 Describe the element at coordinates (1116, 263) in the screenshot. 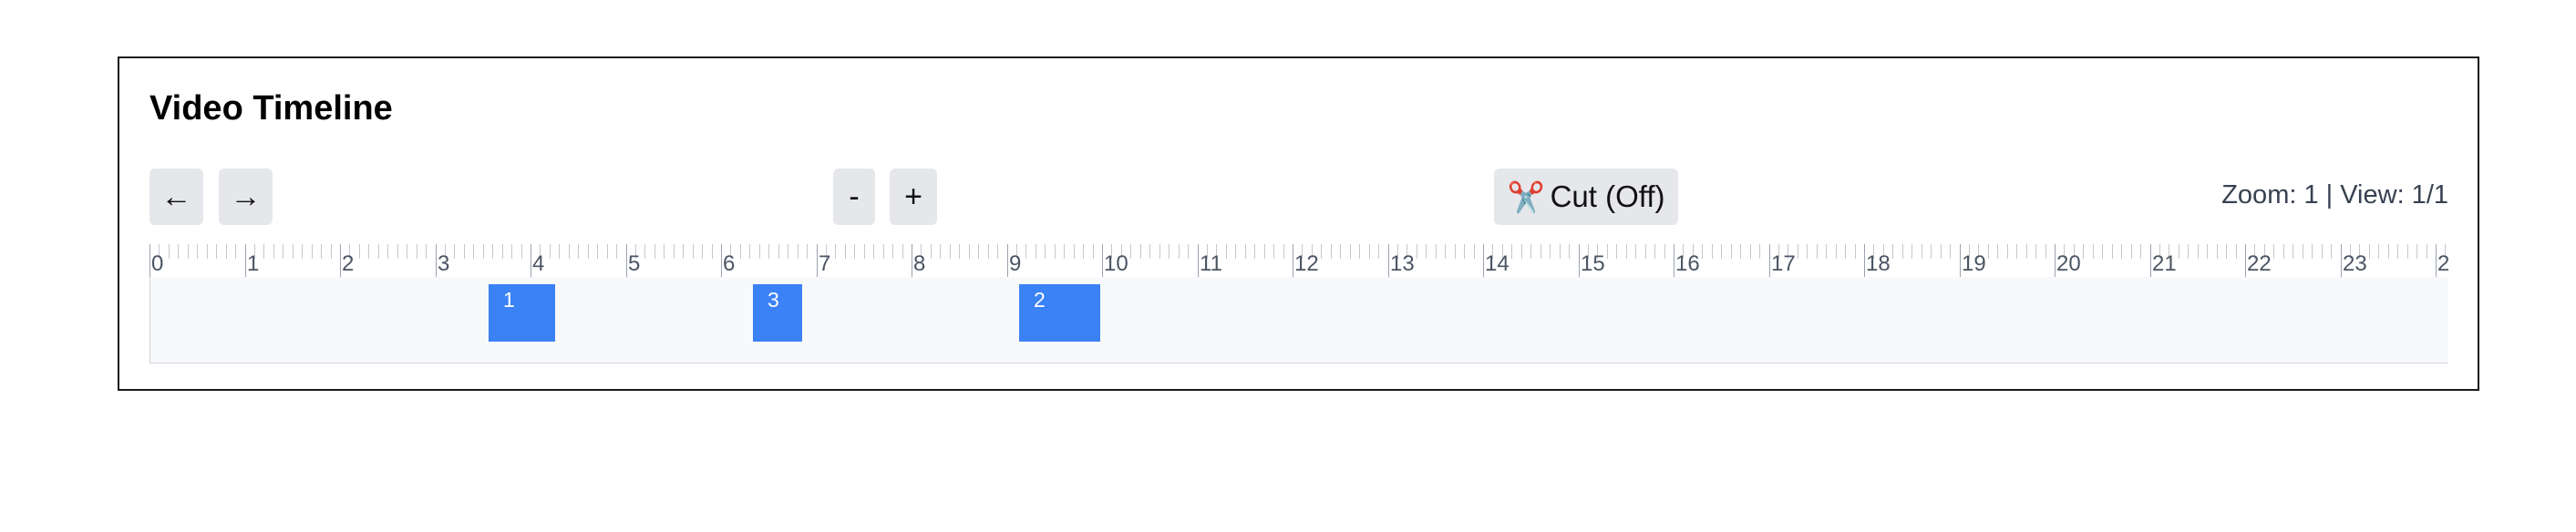

I see `ruler-label: 10` at that location.